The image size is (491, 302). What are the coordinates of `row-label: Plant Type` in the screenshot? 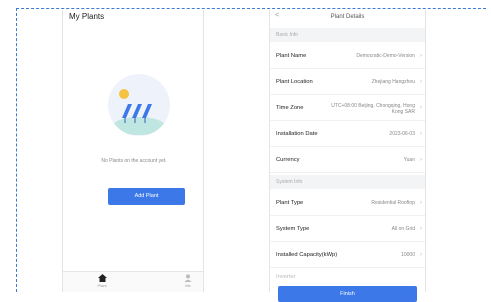 It's located at (290, 203).